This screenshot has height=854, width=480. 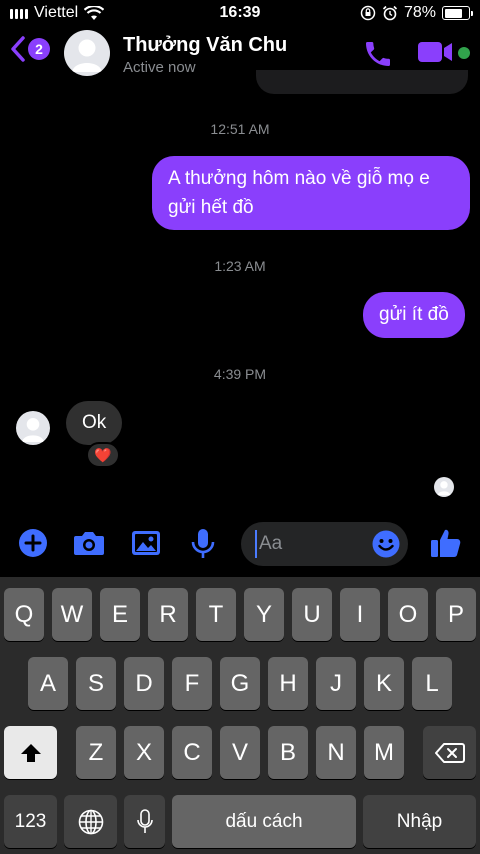 I want to click on key-v: V, so click(x=240, y=752).